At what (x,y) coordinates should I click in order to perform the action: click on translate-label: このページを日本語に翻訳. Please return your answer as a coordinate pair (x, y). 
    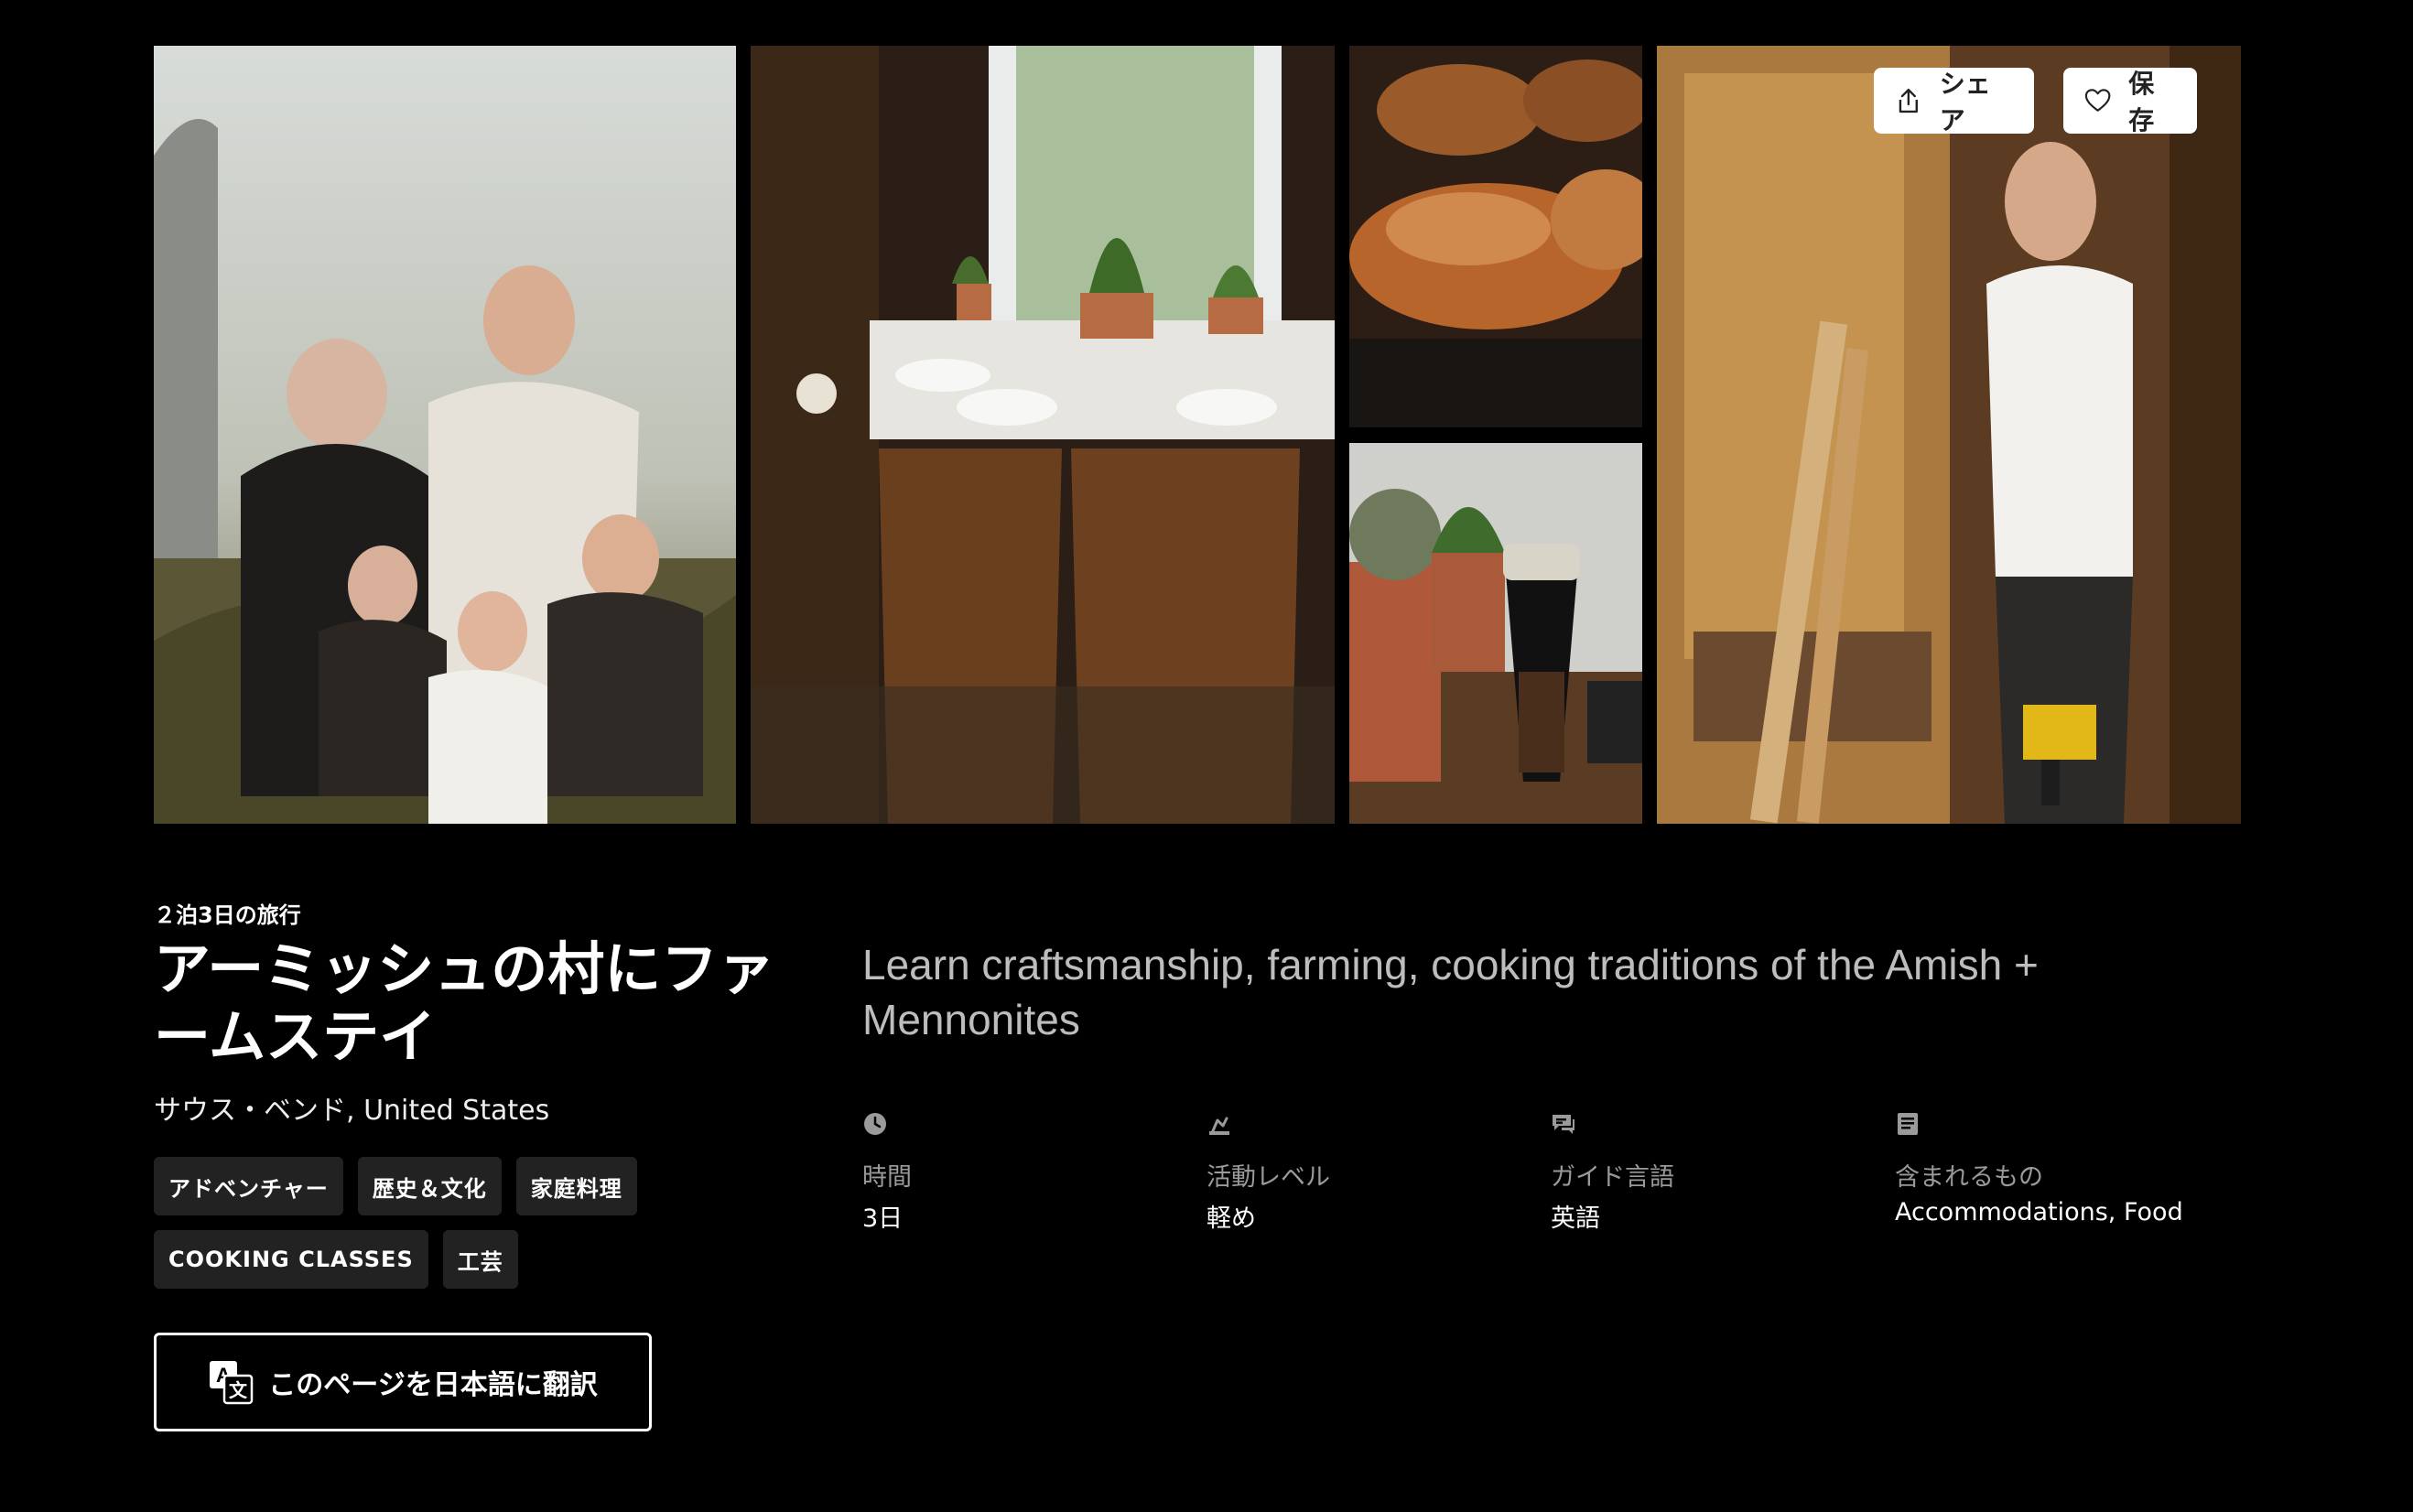
    Looking at the image, I should click on (433, 1385).